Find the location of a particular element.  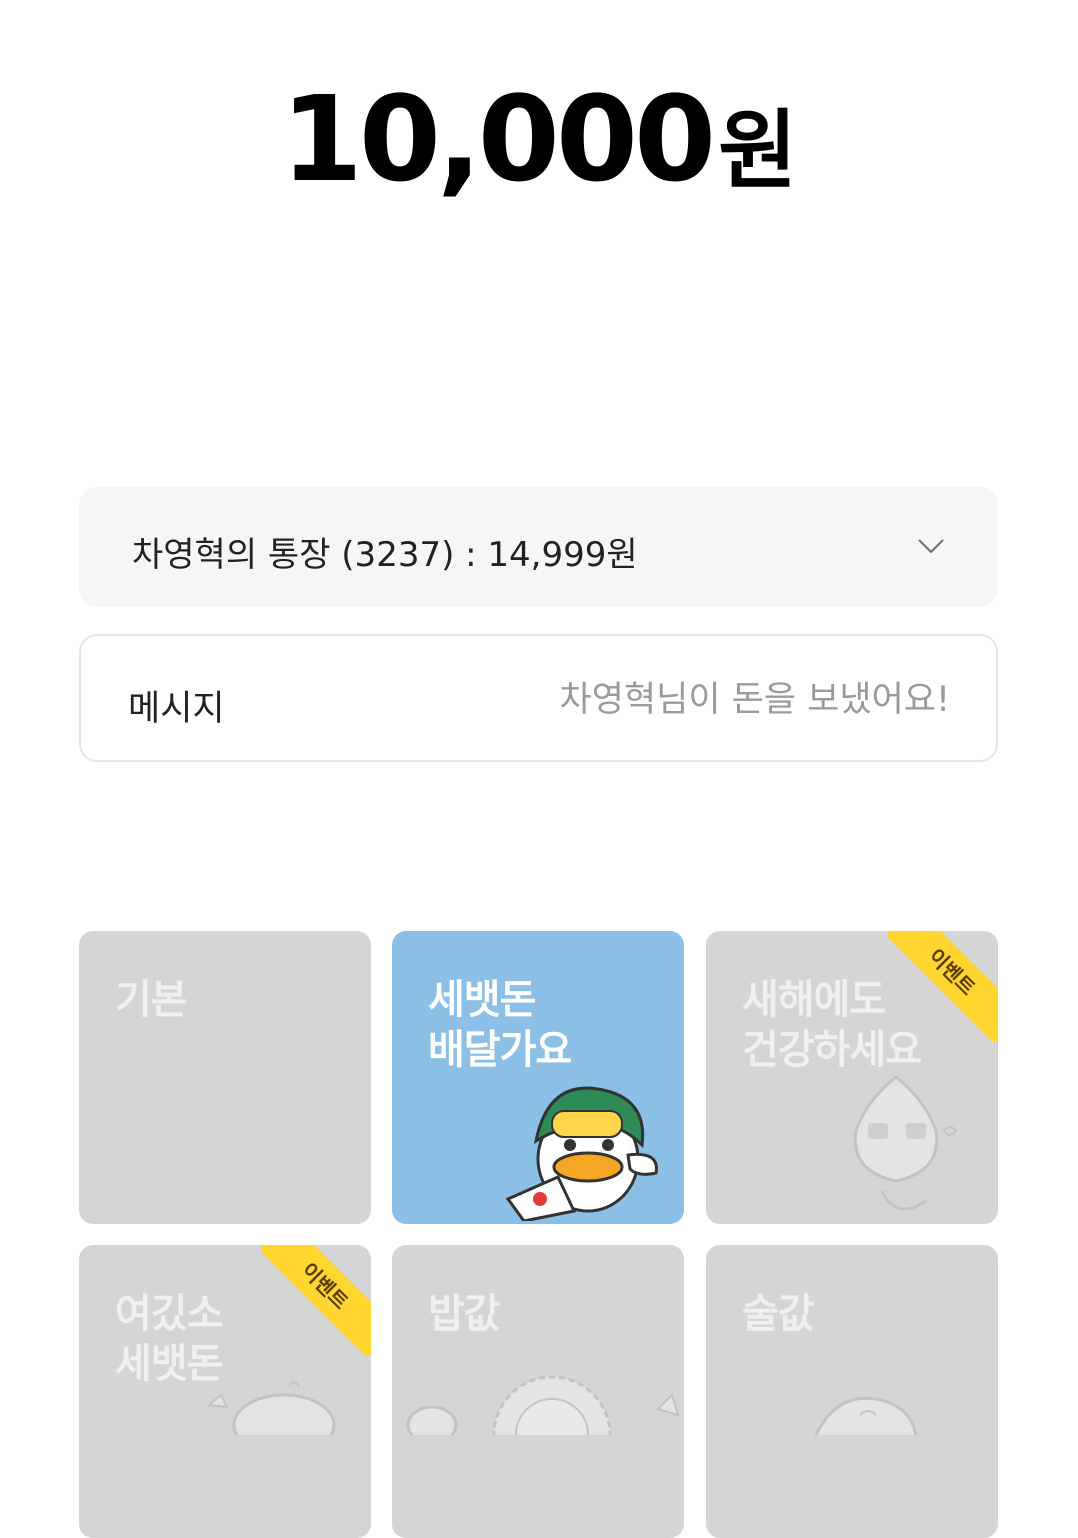

duck-mascot-illustration is located at coordinates (581, 1153).